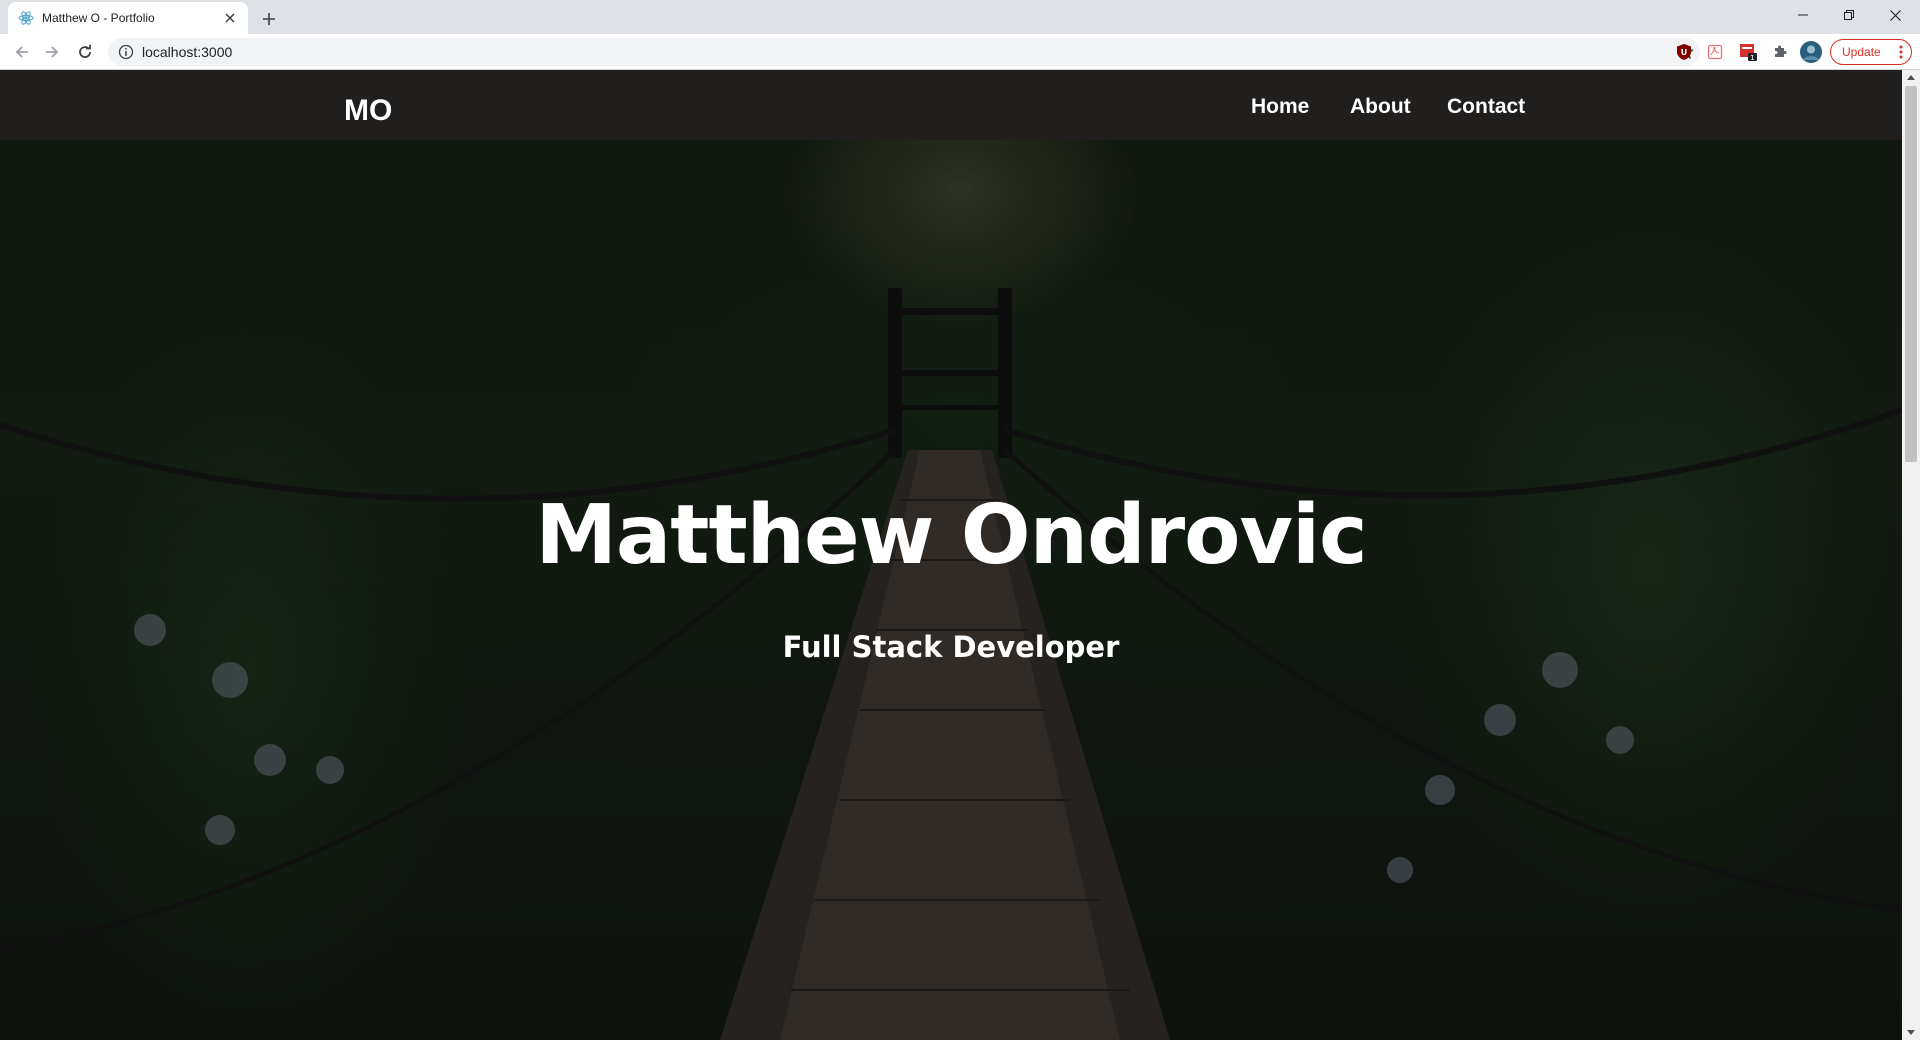 This screenshot has height=1040, width=1920. Describe the element at coordinates (1752, 58) in the screenshot. I see `svg-text: 1` at that location.